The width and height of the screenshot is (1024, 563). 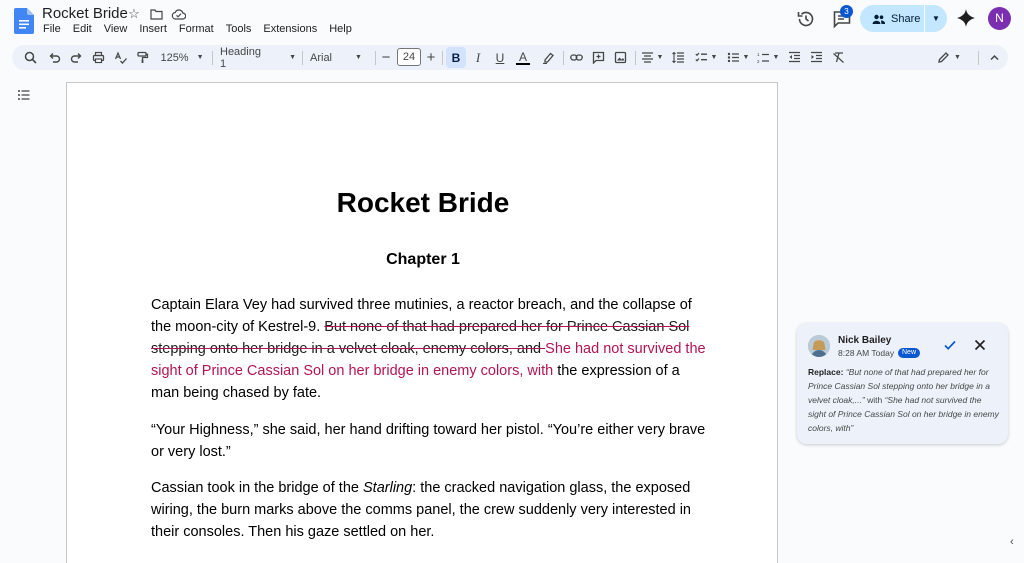 I want to click on document-heading-title: Rocket Bride, so click(x=423, y=202).